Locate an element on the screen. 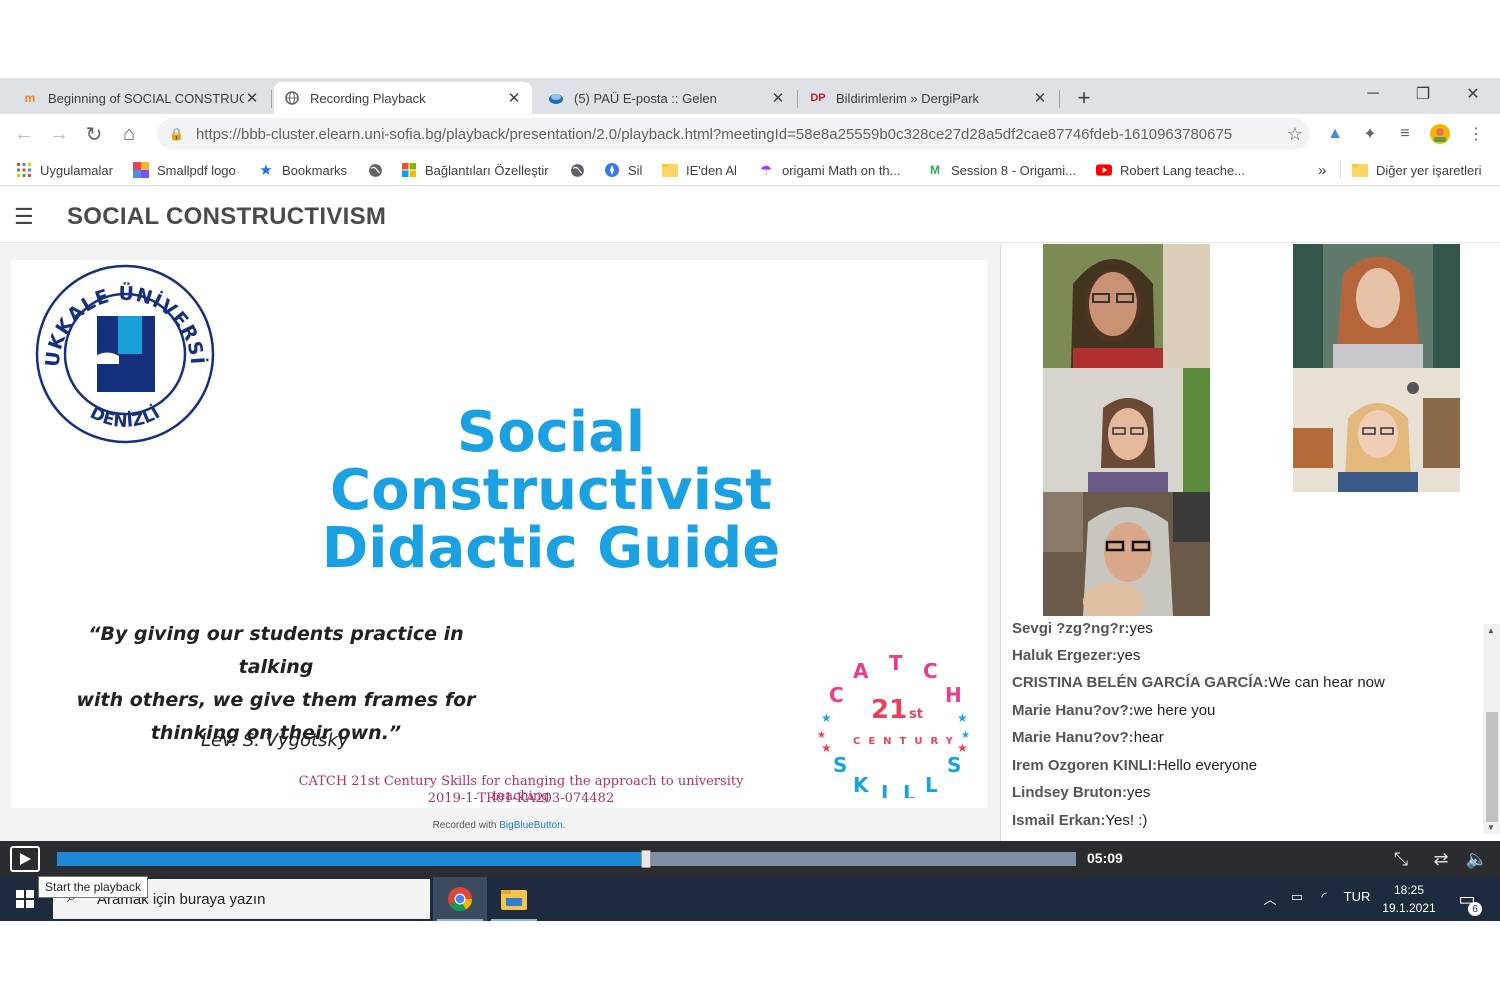 Image resolution: width=1500 pixels, height=999 pixels. bookmark-label: Sil is located at coordinates (635, 170).